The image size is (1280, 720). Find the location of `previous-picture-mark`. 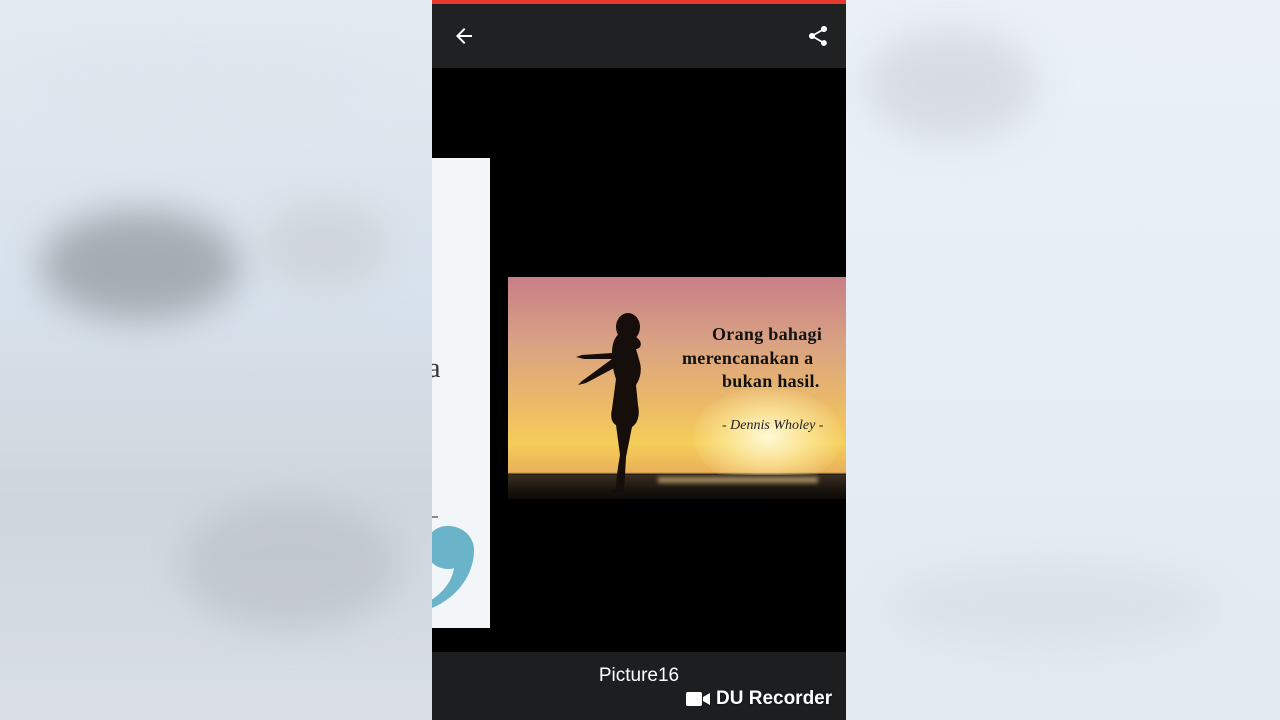

previous-picture-mark is located at coordinates (435, 517).